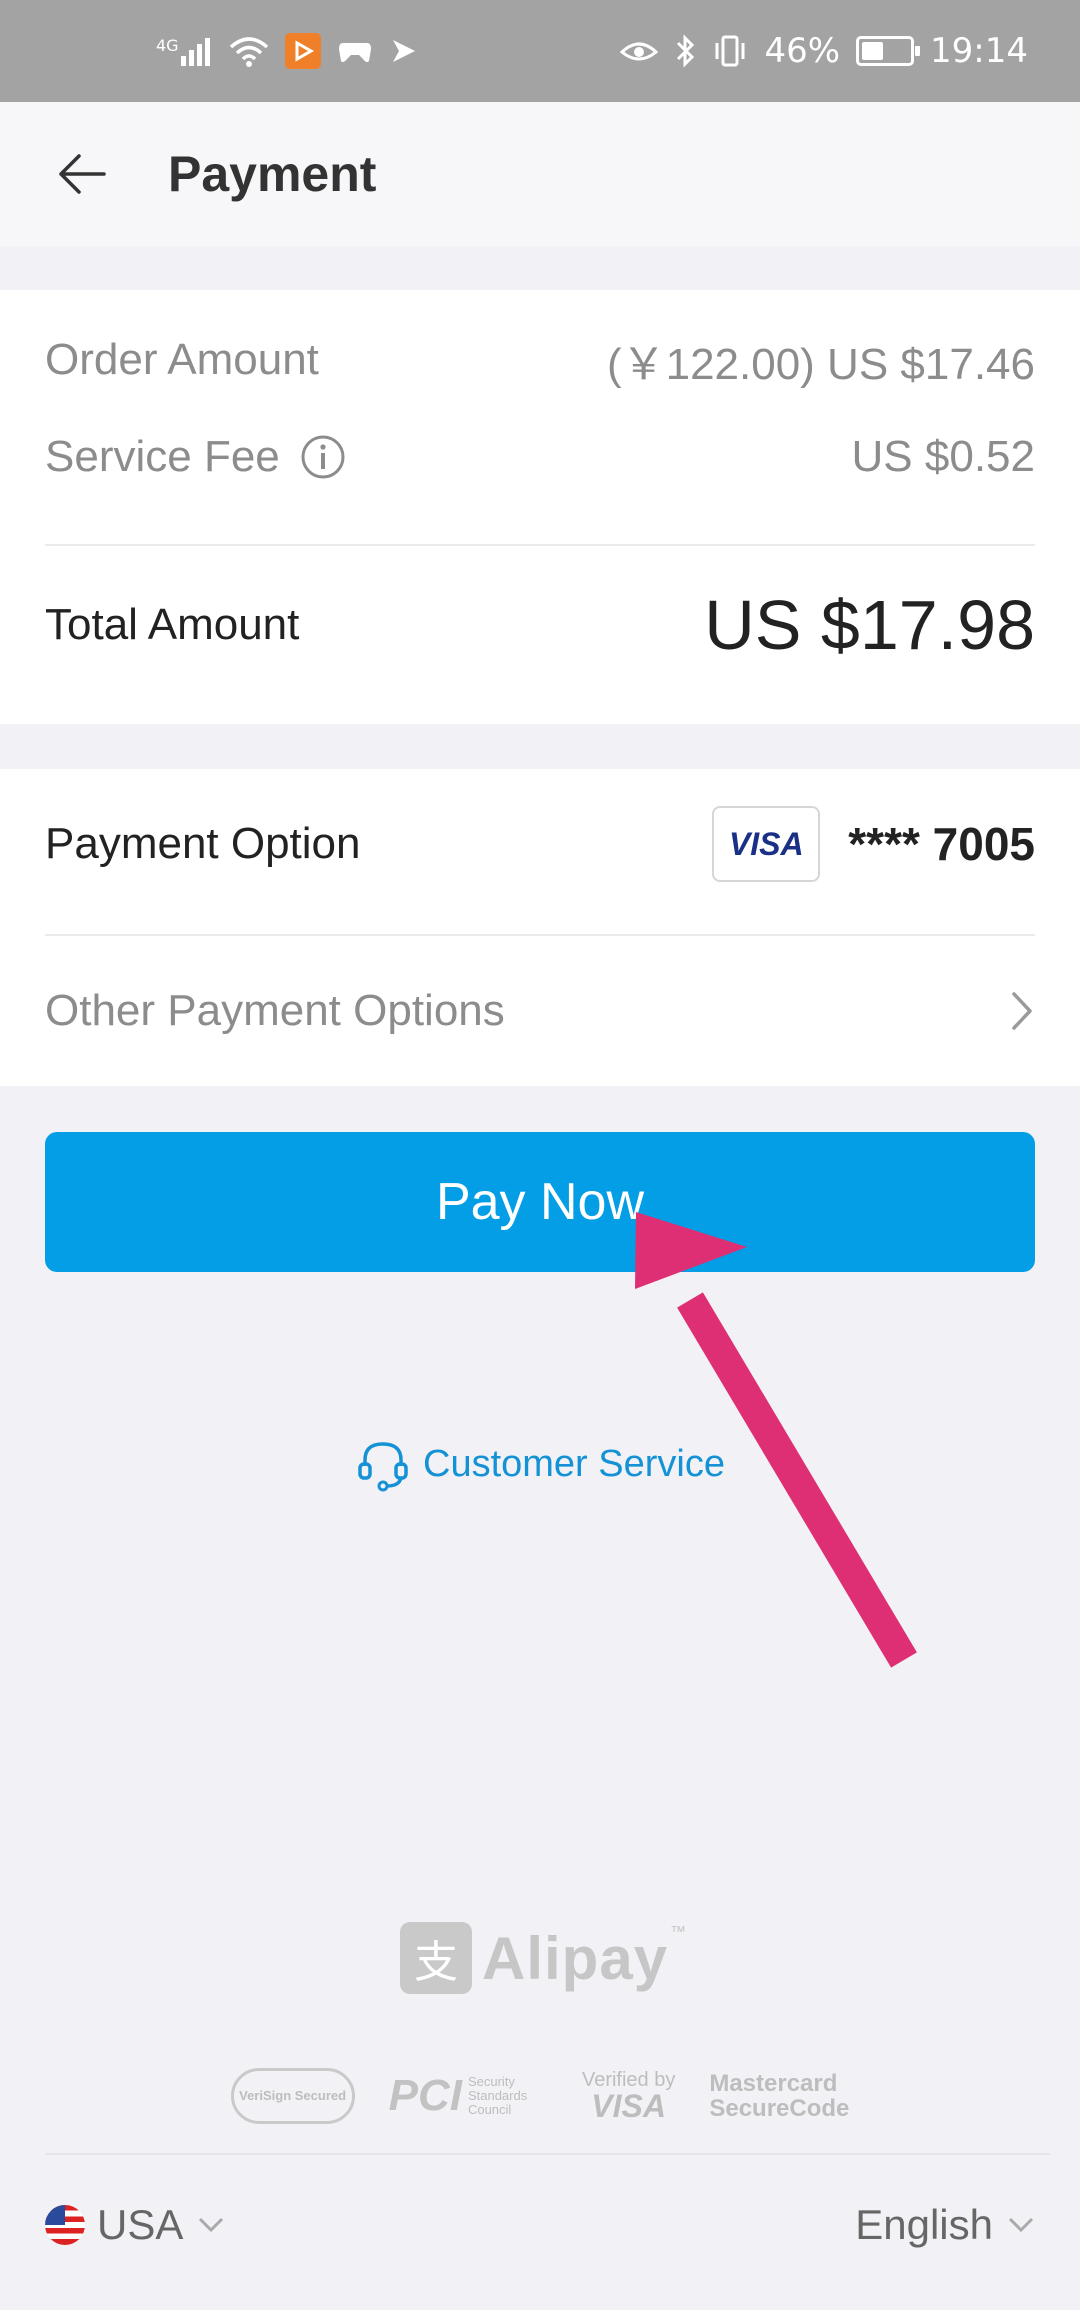 This screenshot has height=2310, width=1080. I want to click on trademark-symbol: ™, so click(678, 1932).